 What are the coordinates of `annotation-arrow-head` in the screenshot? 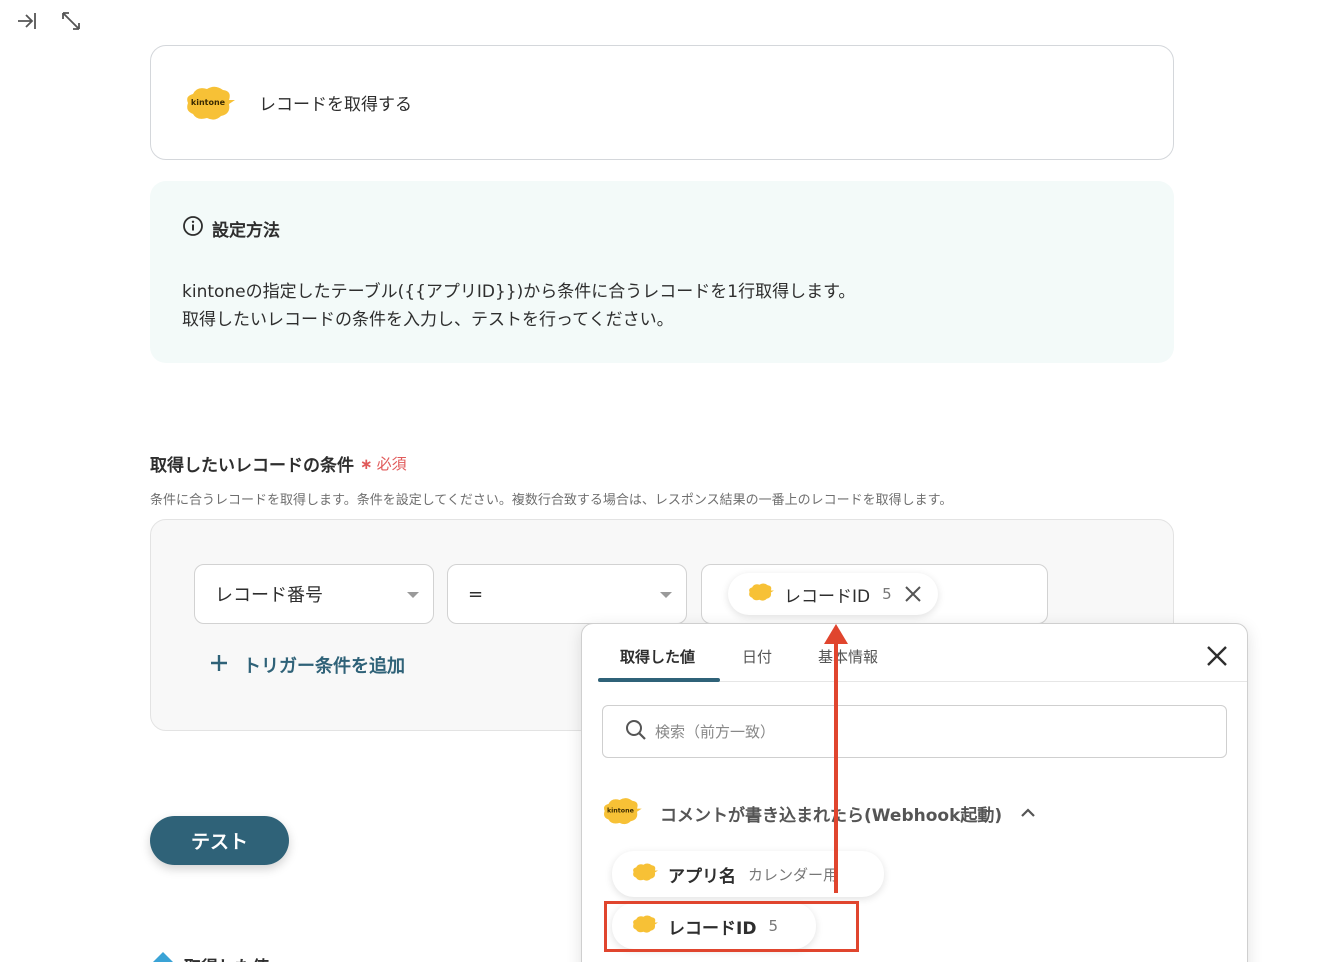 It's located at (836, 634).